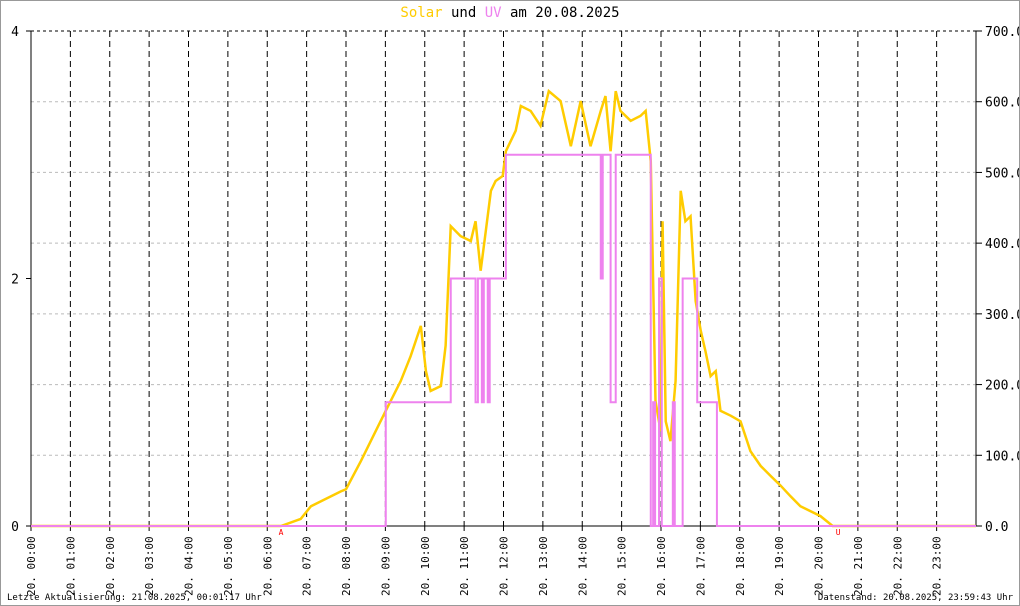 This screenshot has height=606, width=1020. I want to click on x-tick-label: 20. 20:00, so click(819, 566).